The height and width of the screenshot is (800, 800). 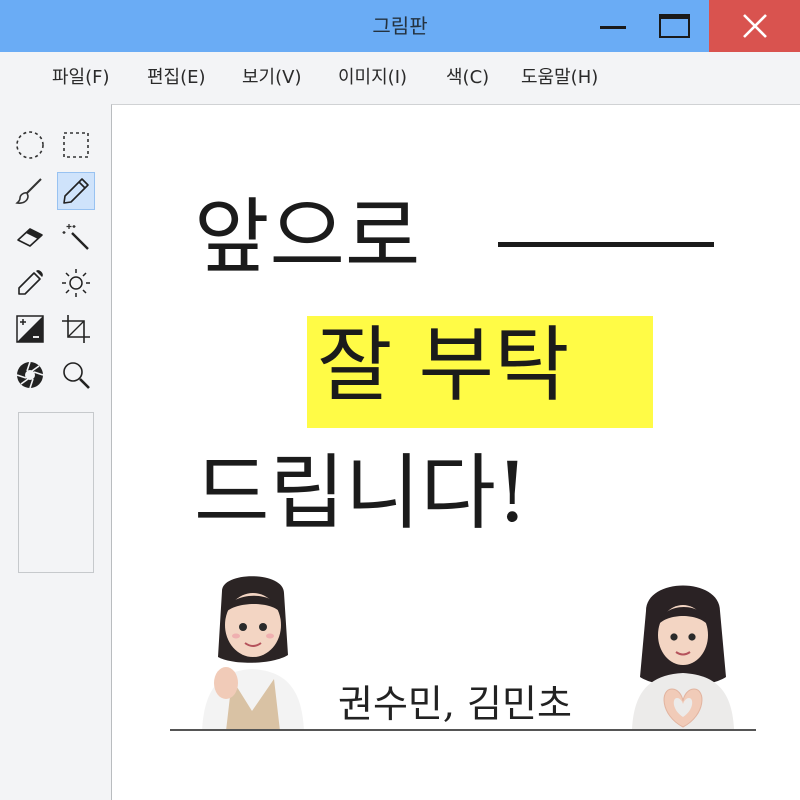 I want to click on author-names: 권수민, 김민초, so click(x=455, y=704).